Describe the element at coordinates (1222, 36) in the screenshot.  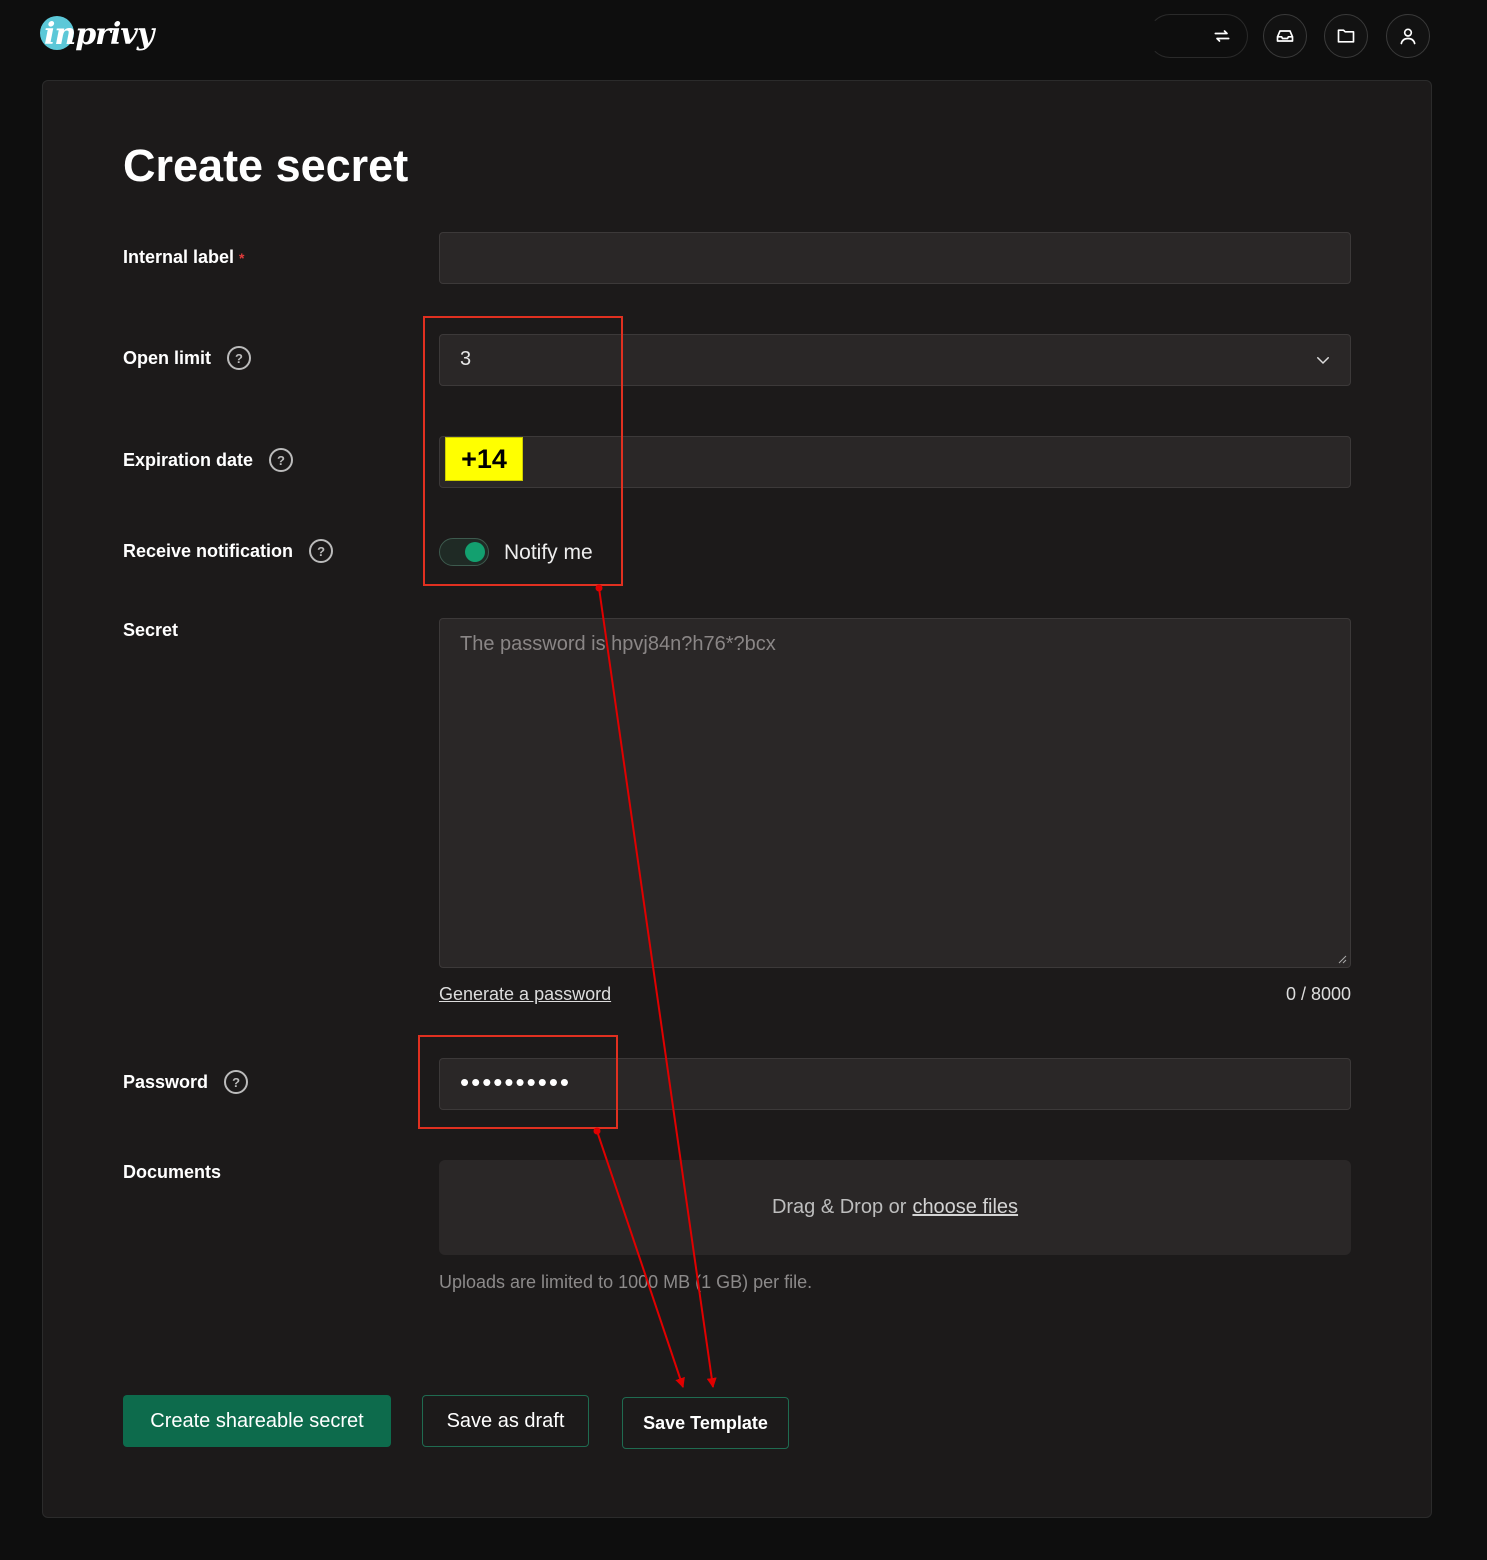
I see `exchange-icon` at that location.